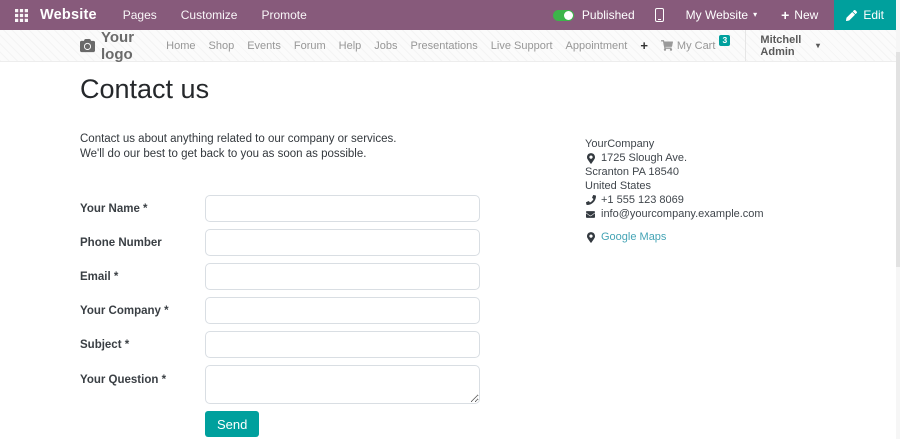  Describe the element at coordinates (785, 15) in the screenshot. I see `plus-icon: +` at that location.